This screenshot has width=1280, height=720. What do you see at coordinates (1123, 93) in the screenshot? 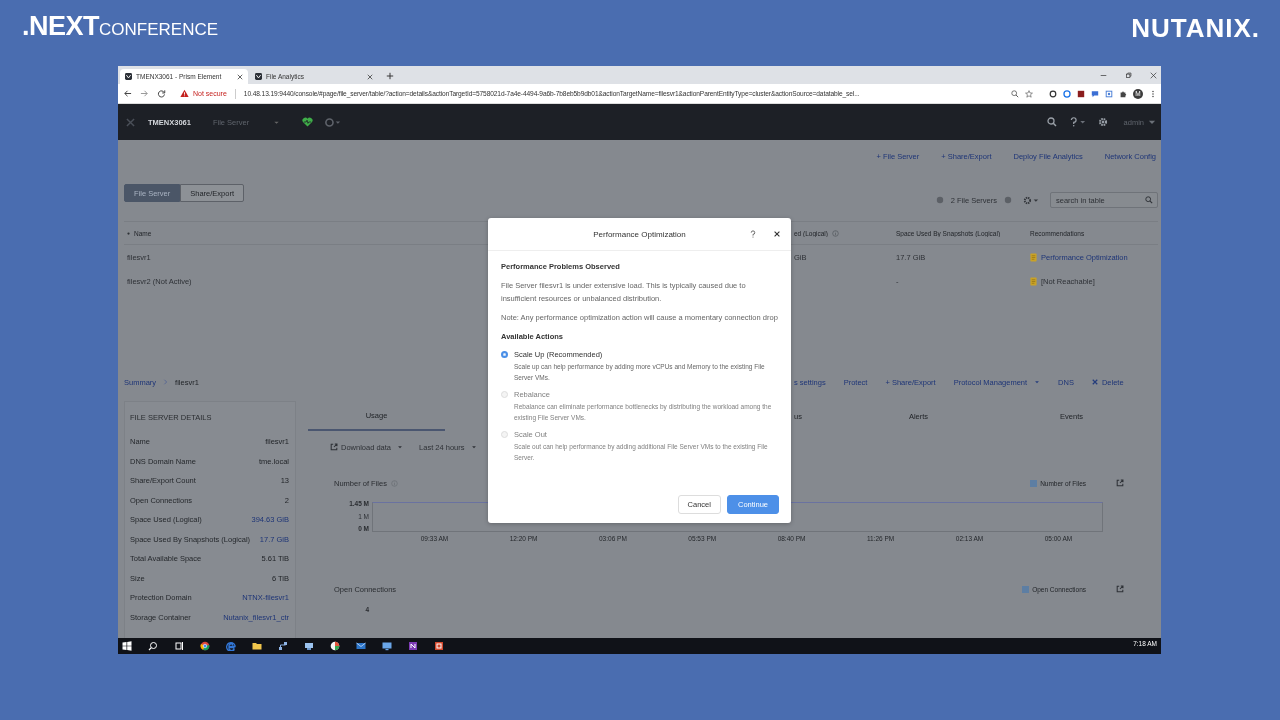
I see `puzzle-icon` at bounding box center [1123, 93].